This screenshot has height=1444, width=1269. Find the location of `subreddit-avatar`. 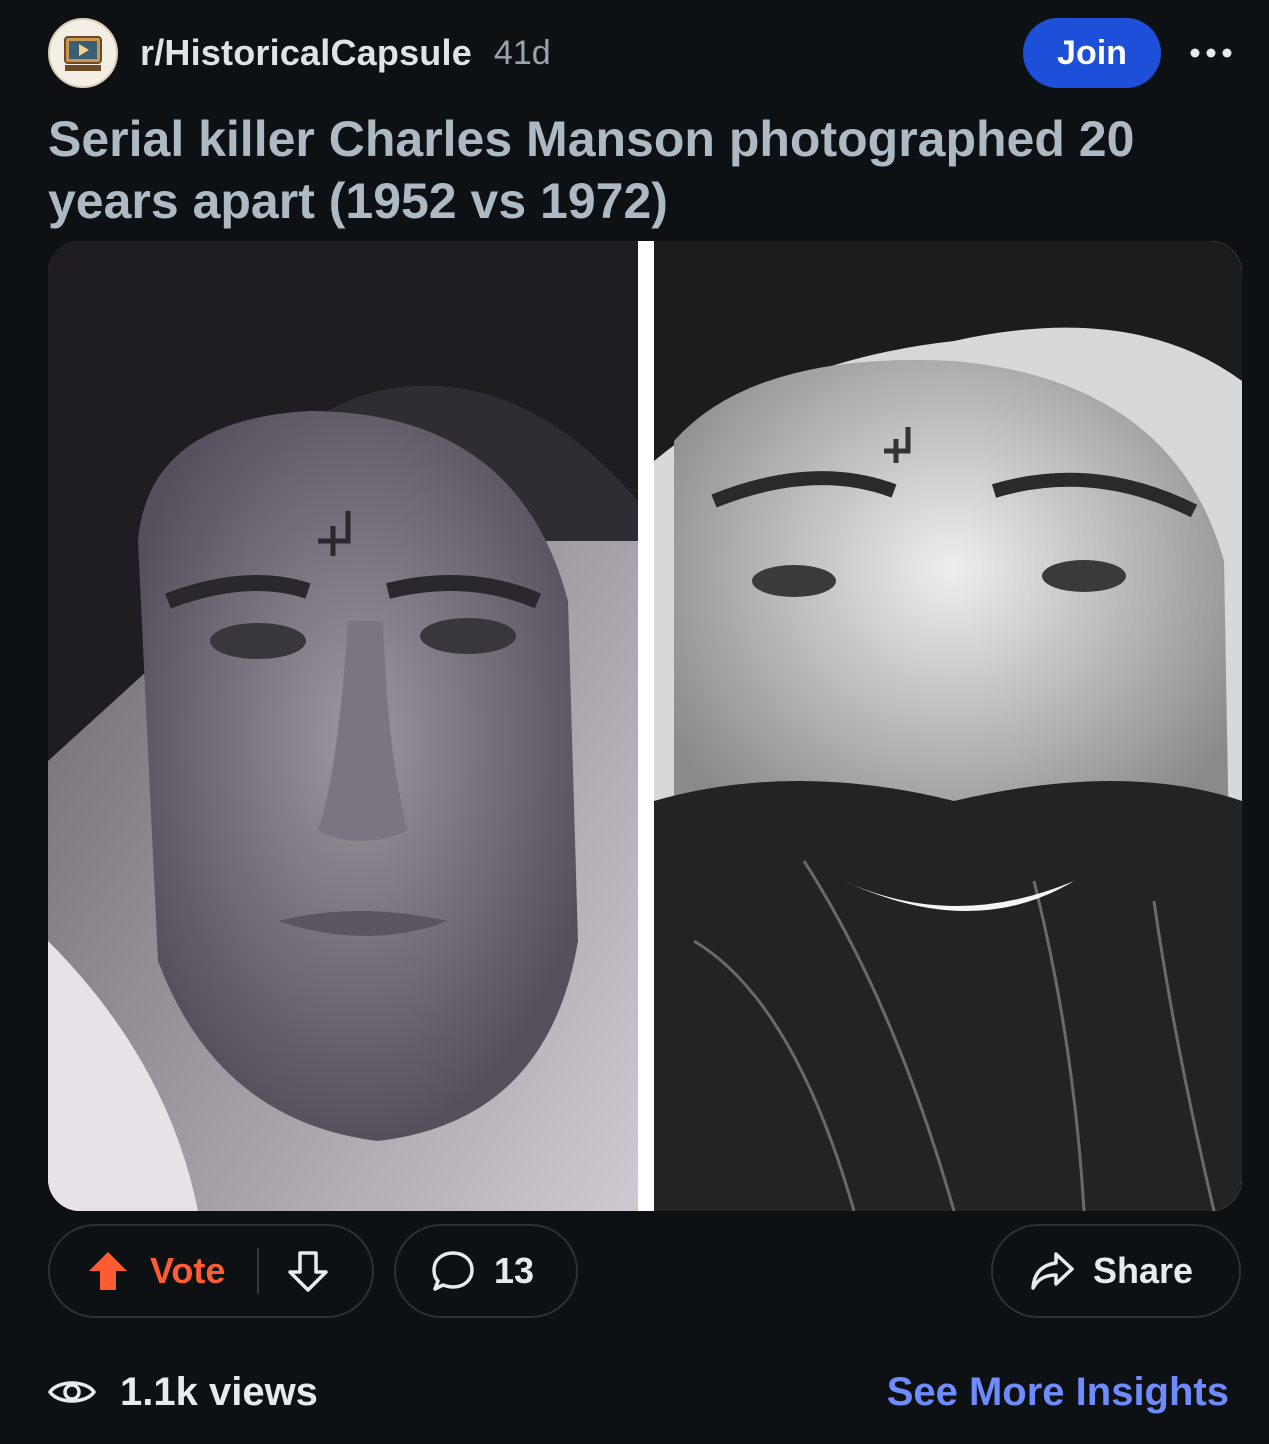

subreddit-avatar is located at coordinates (83, 53).